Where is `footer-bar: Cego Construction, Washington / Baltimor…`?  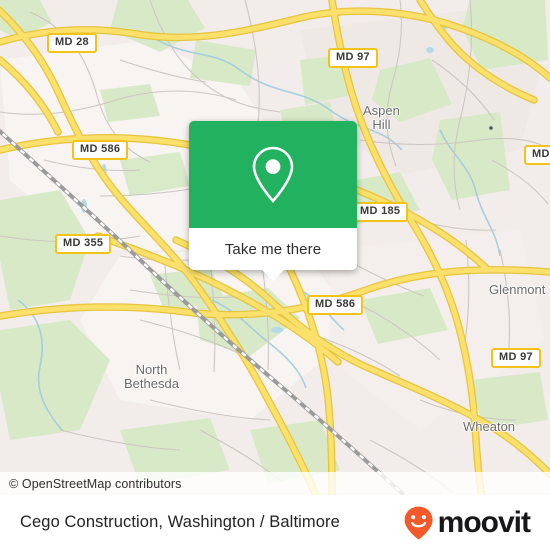
footer-bar: Cego Construction, Washington / Baltimor… is located at coordinates (275, 522).